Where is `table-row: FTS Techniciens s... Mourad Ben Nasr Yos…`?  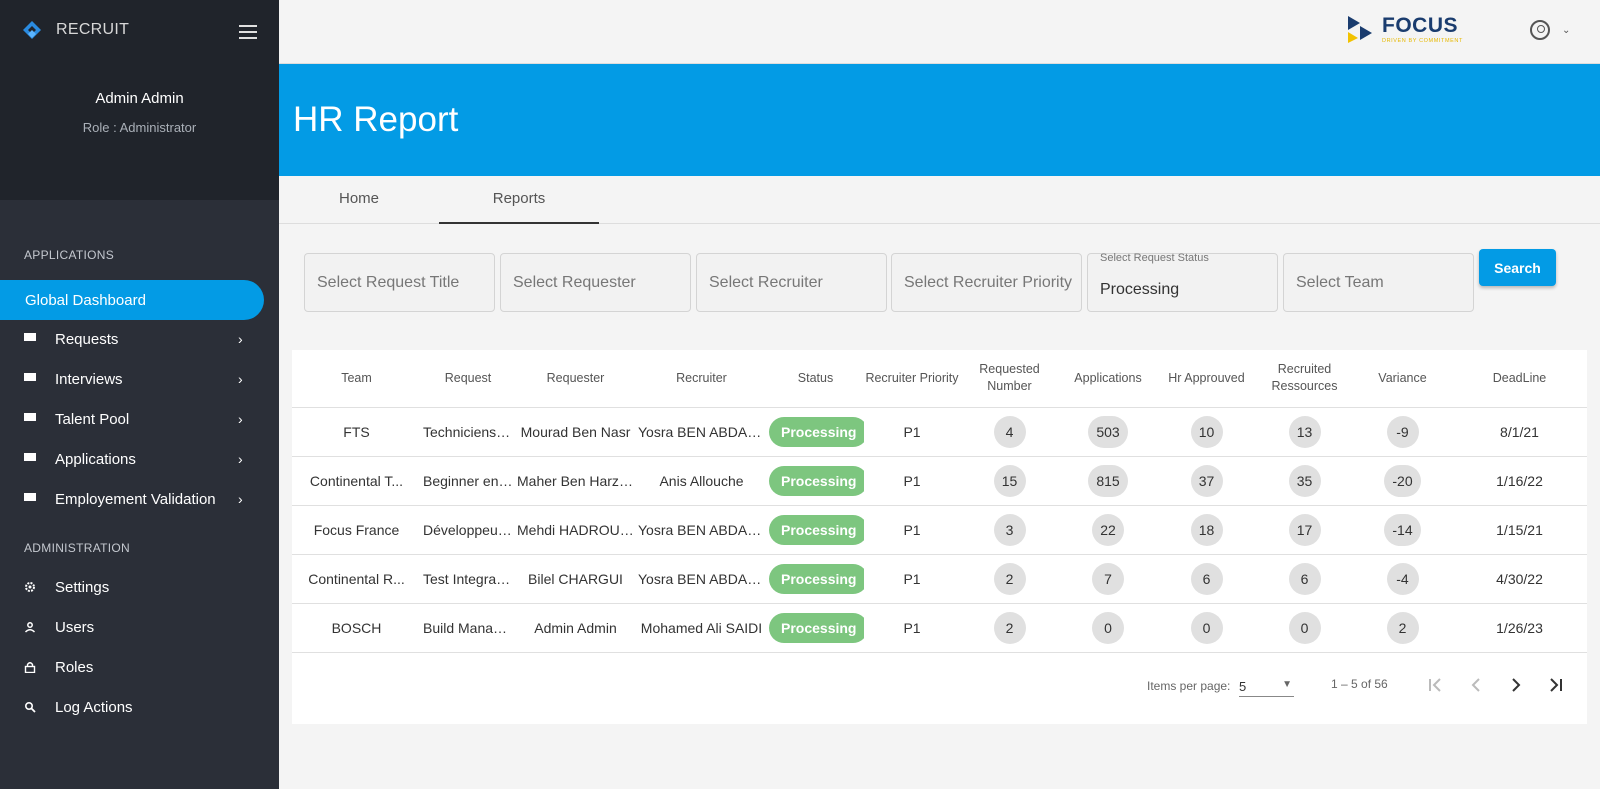 table-row: FTS Techniciens s... Mourad Ben Nasr Yos… is located at coordinates (939, 432).